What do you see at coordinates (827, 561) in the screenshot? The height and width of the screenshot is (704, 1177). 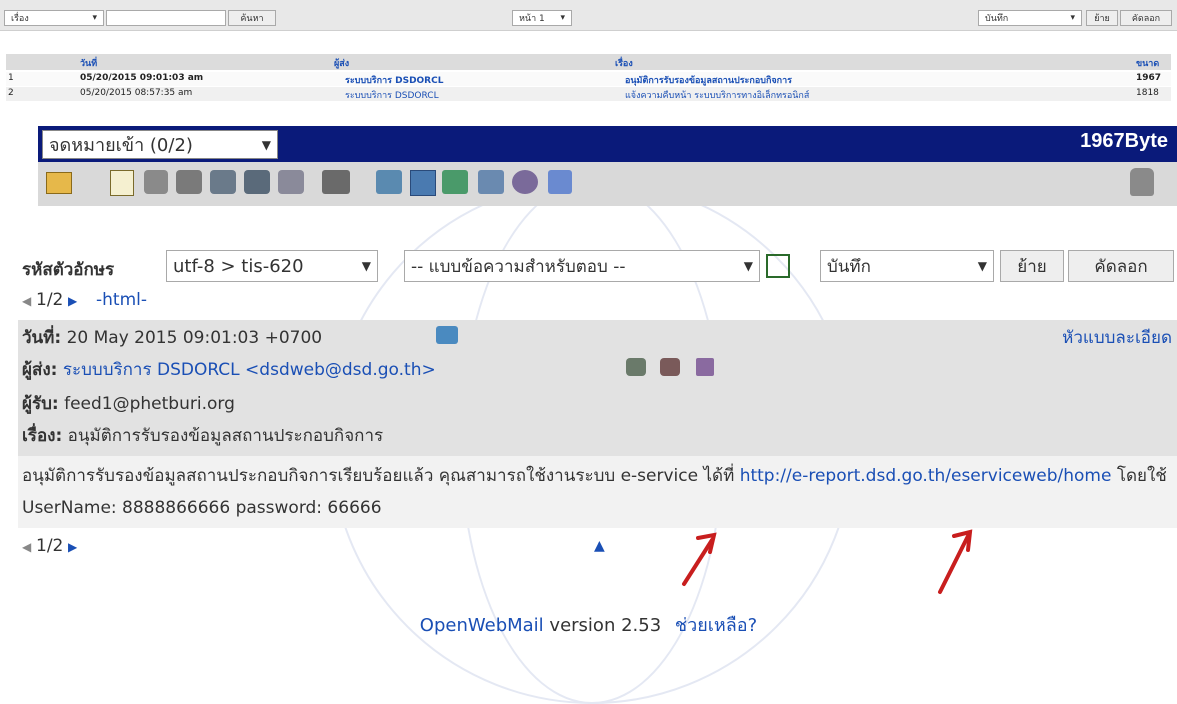 I see `annotation-arrows` at bounding box center [827, 561].